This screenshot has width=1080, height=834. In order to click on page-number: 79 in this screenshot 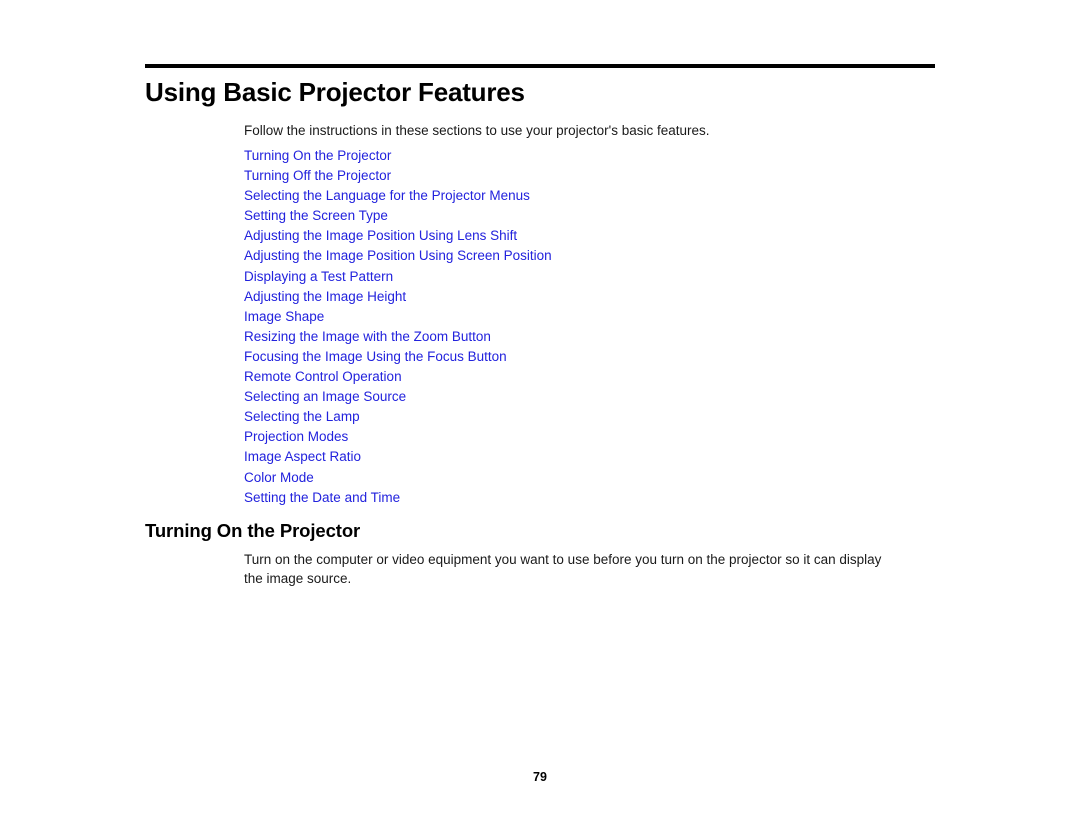, I will do `click(540, 777)`.